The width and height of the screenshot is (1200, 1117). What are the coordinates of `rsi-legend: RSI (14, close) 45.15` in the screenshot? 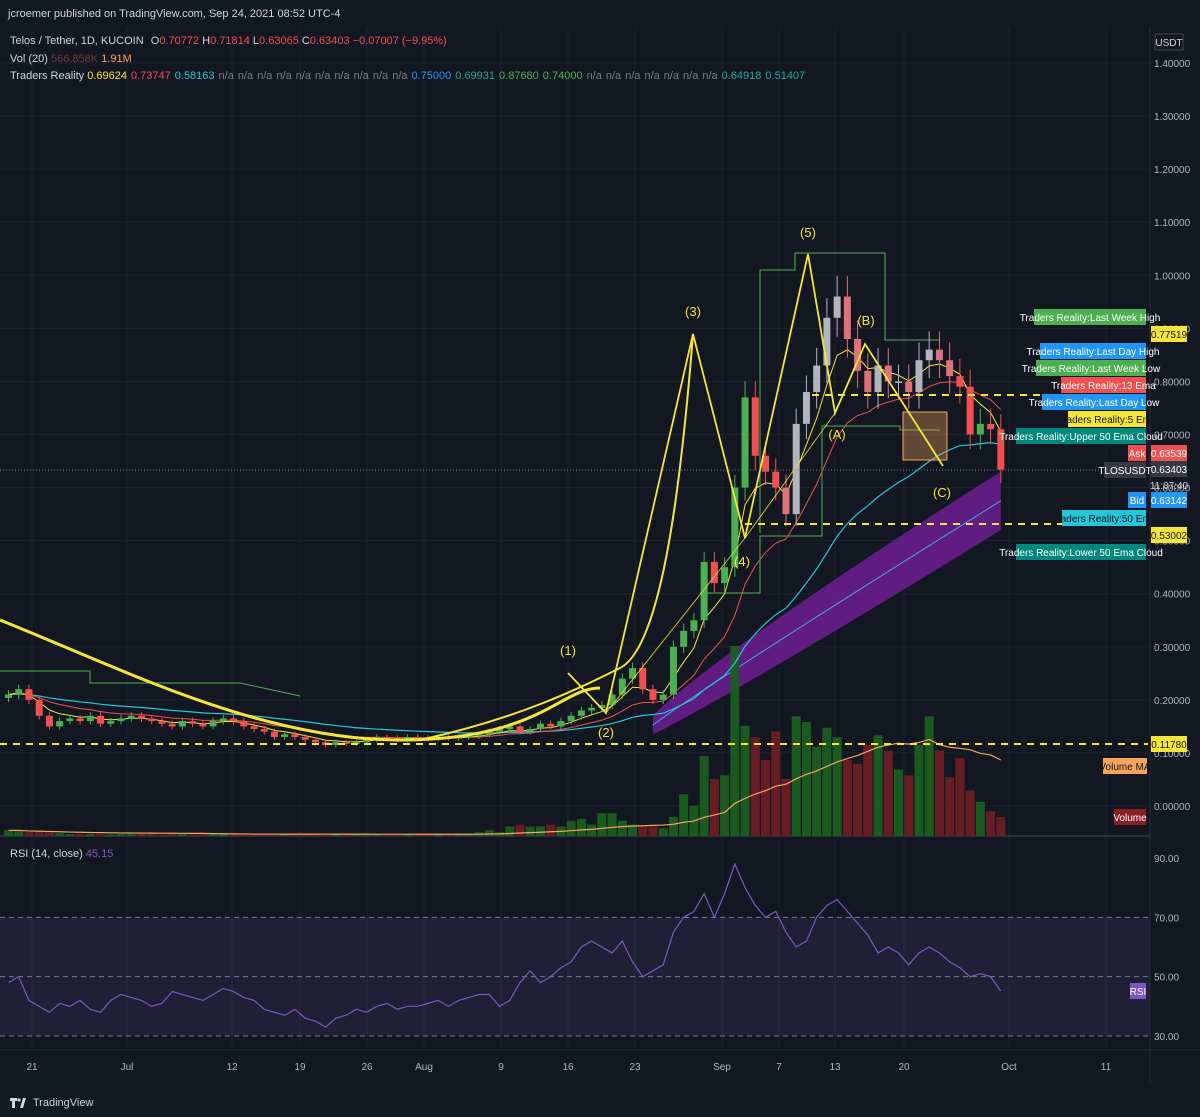 It's located at (61, 854).